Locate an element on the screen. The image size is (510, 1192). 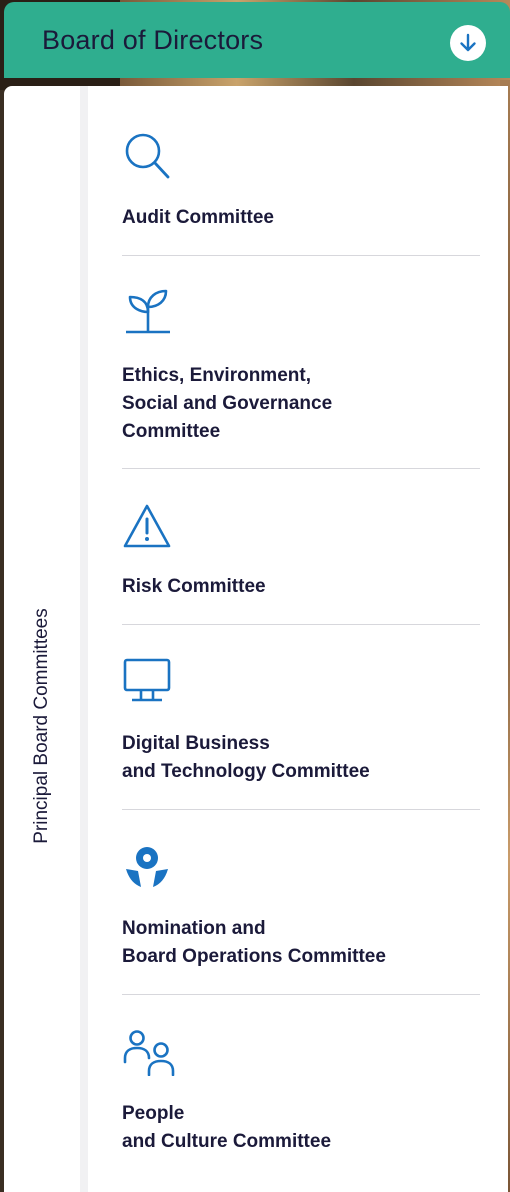
panel-separator is located at coordinates (84, 639).